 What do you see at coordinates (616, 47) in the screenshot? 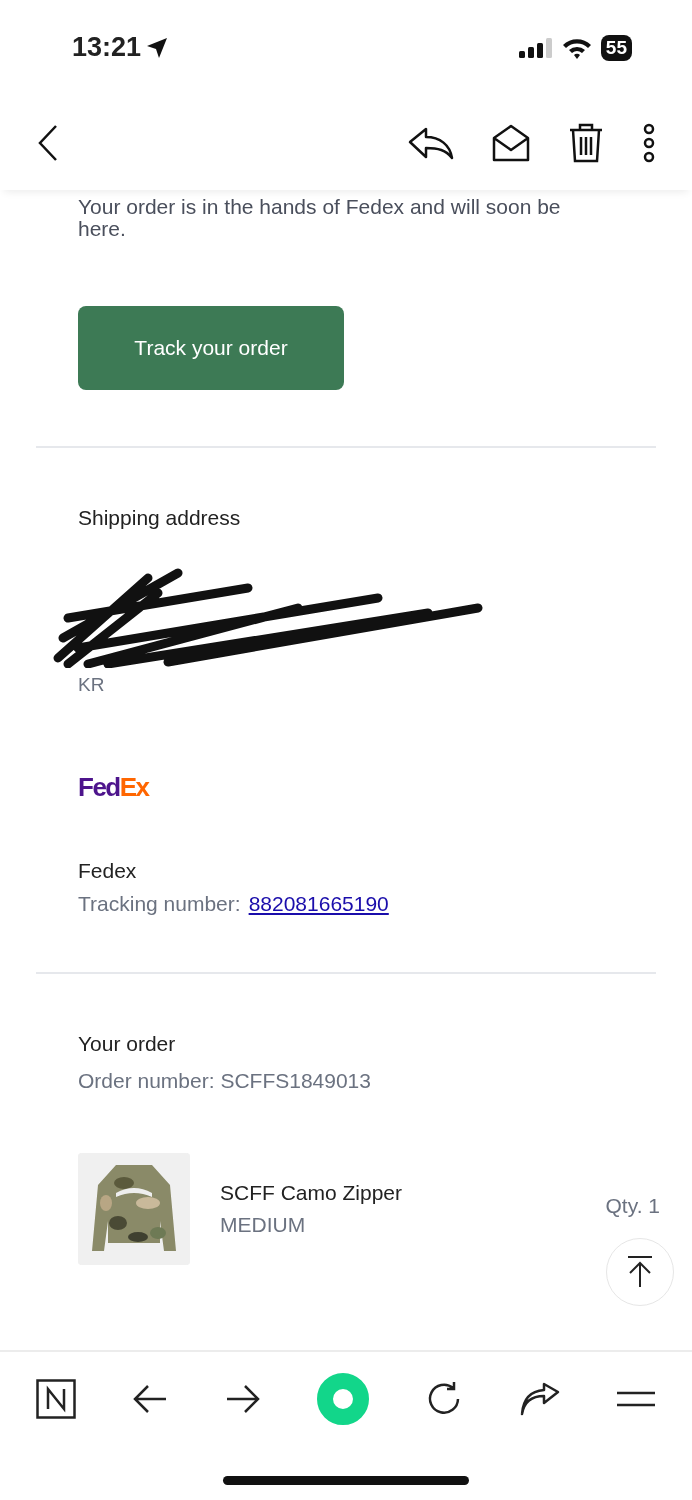
I see `battery-level: 55` at bounding box center [616, 47].